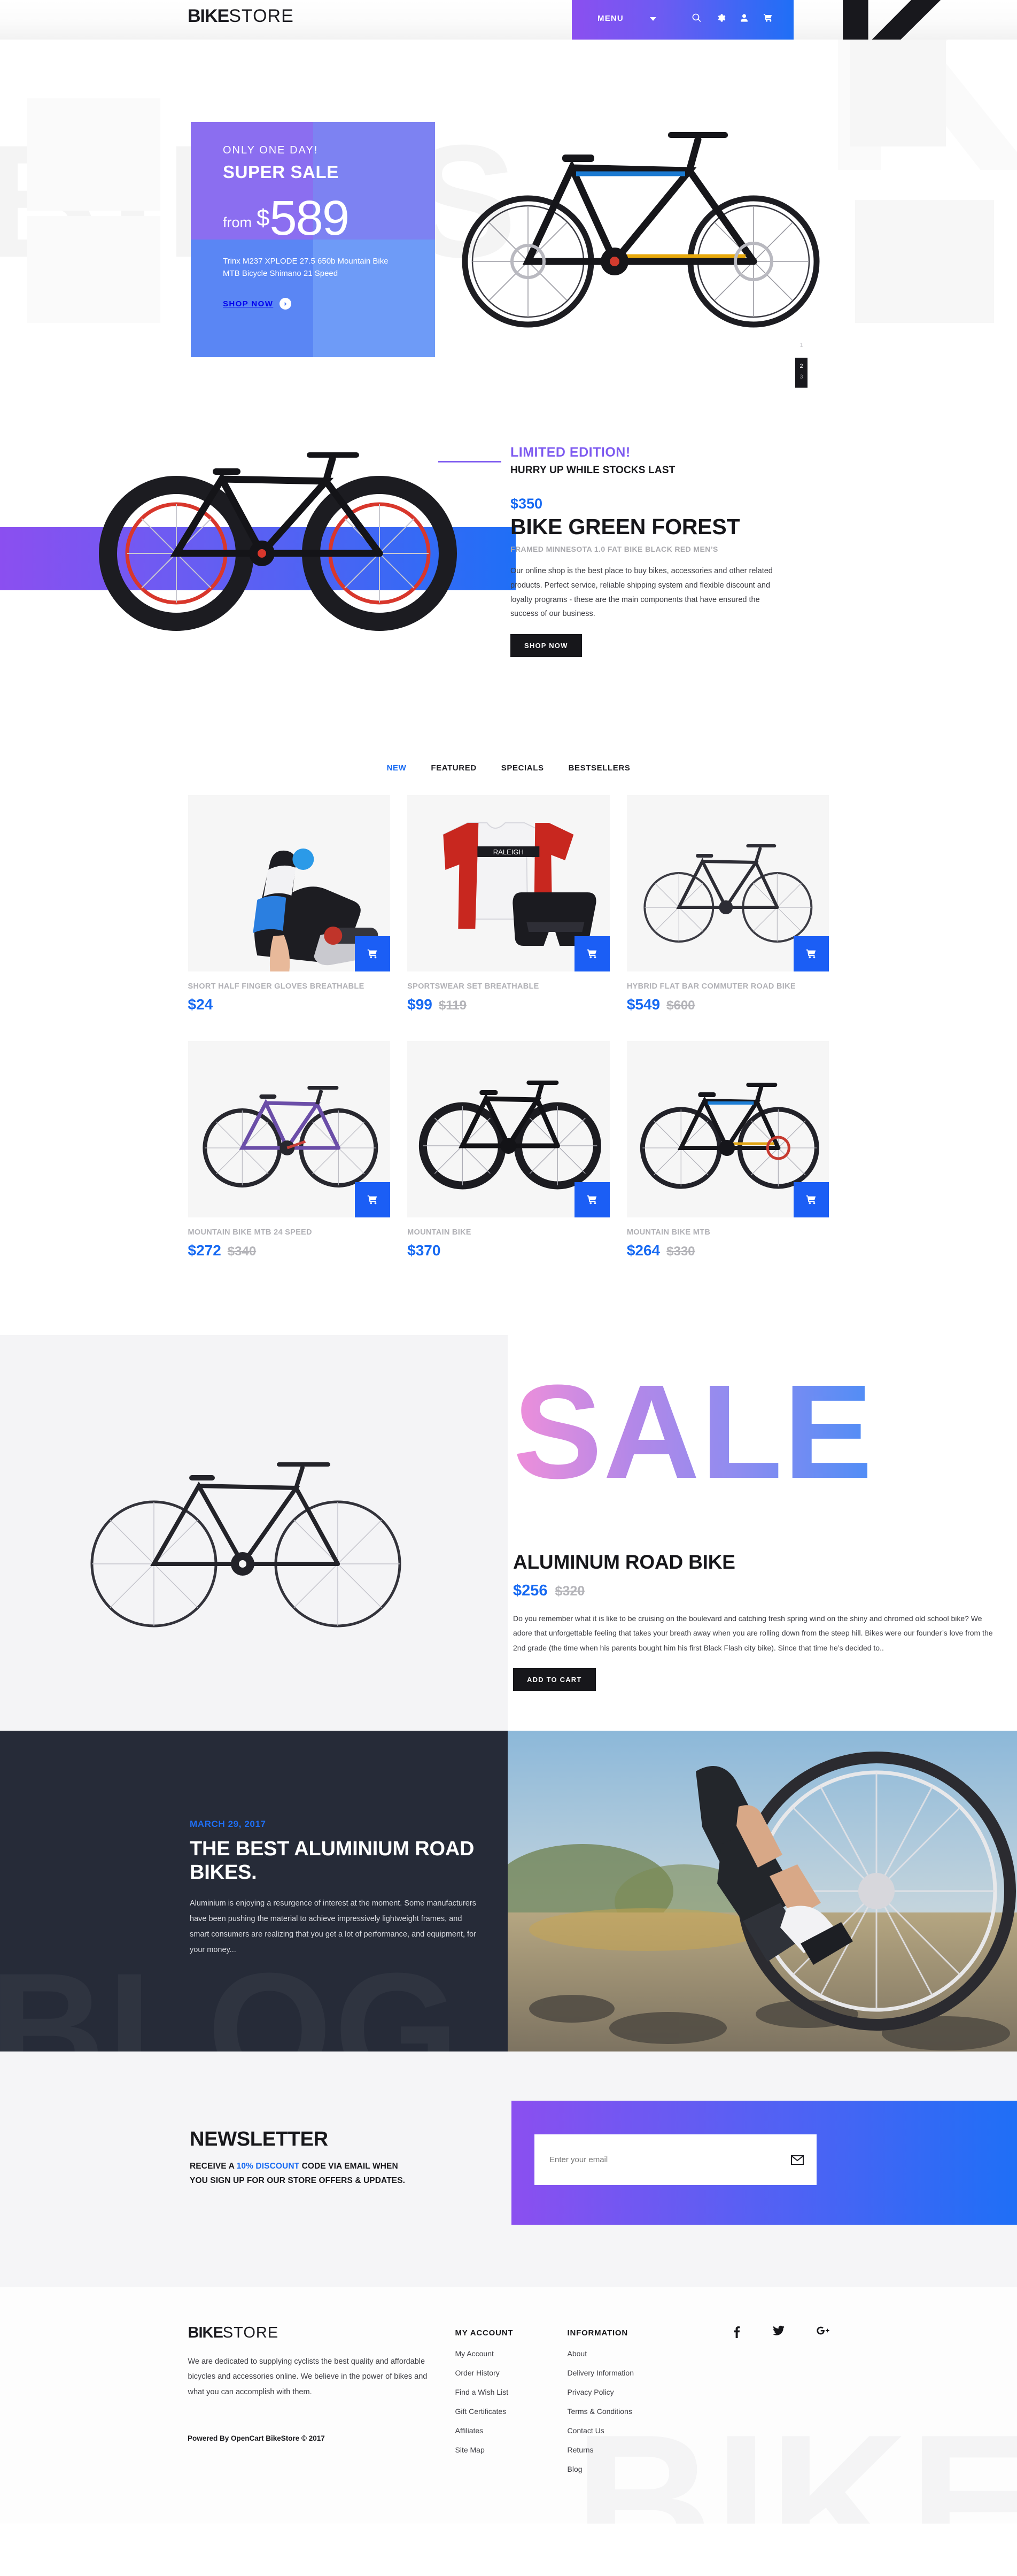 The width and height of the screenshot is (1017, 2576). What do you see at coordinates (601, 2373) in the screenshot?
I see `footer-link-delivery-info: Delivery Information` at bounding box center [601, 2373].